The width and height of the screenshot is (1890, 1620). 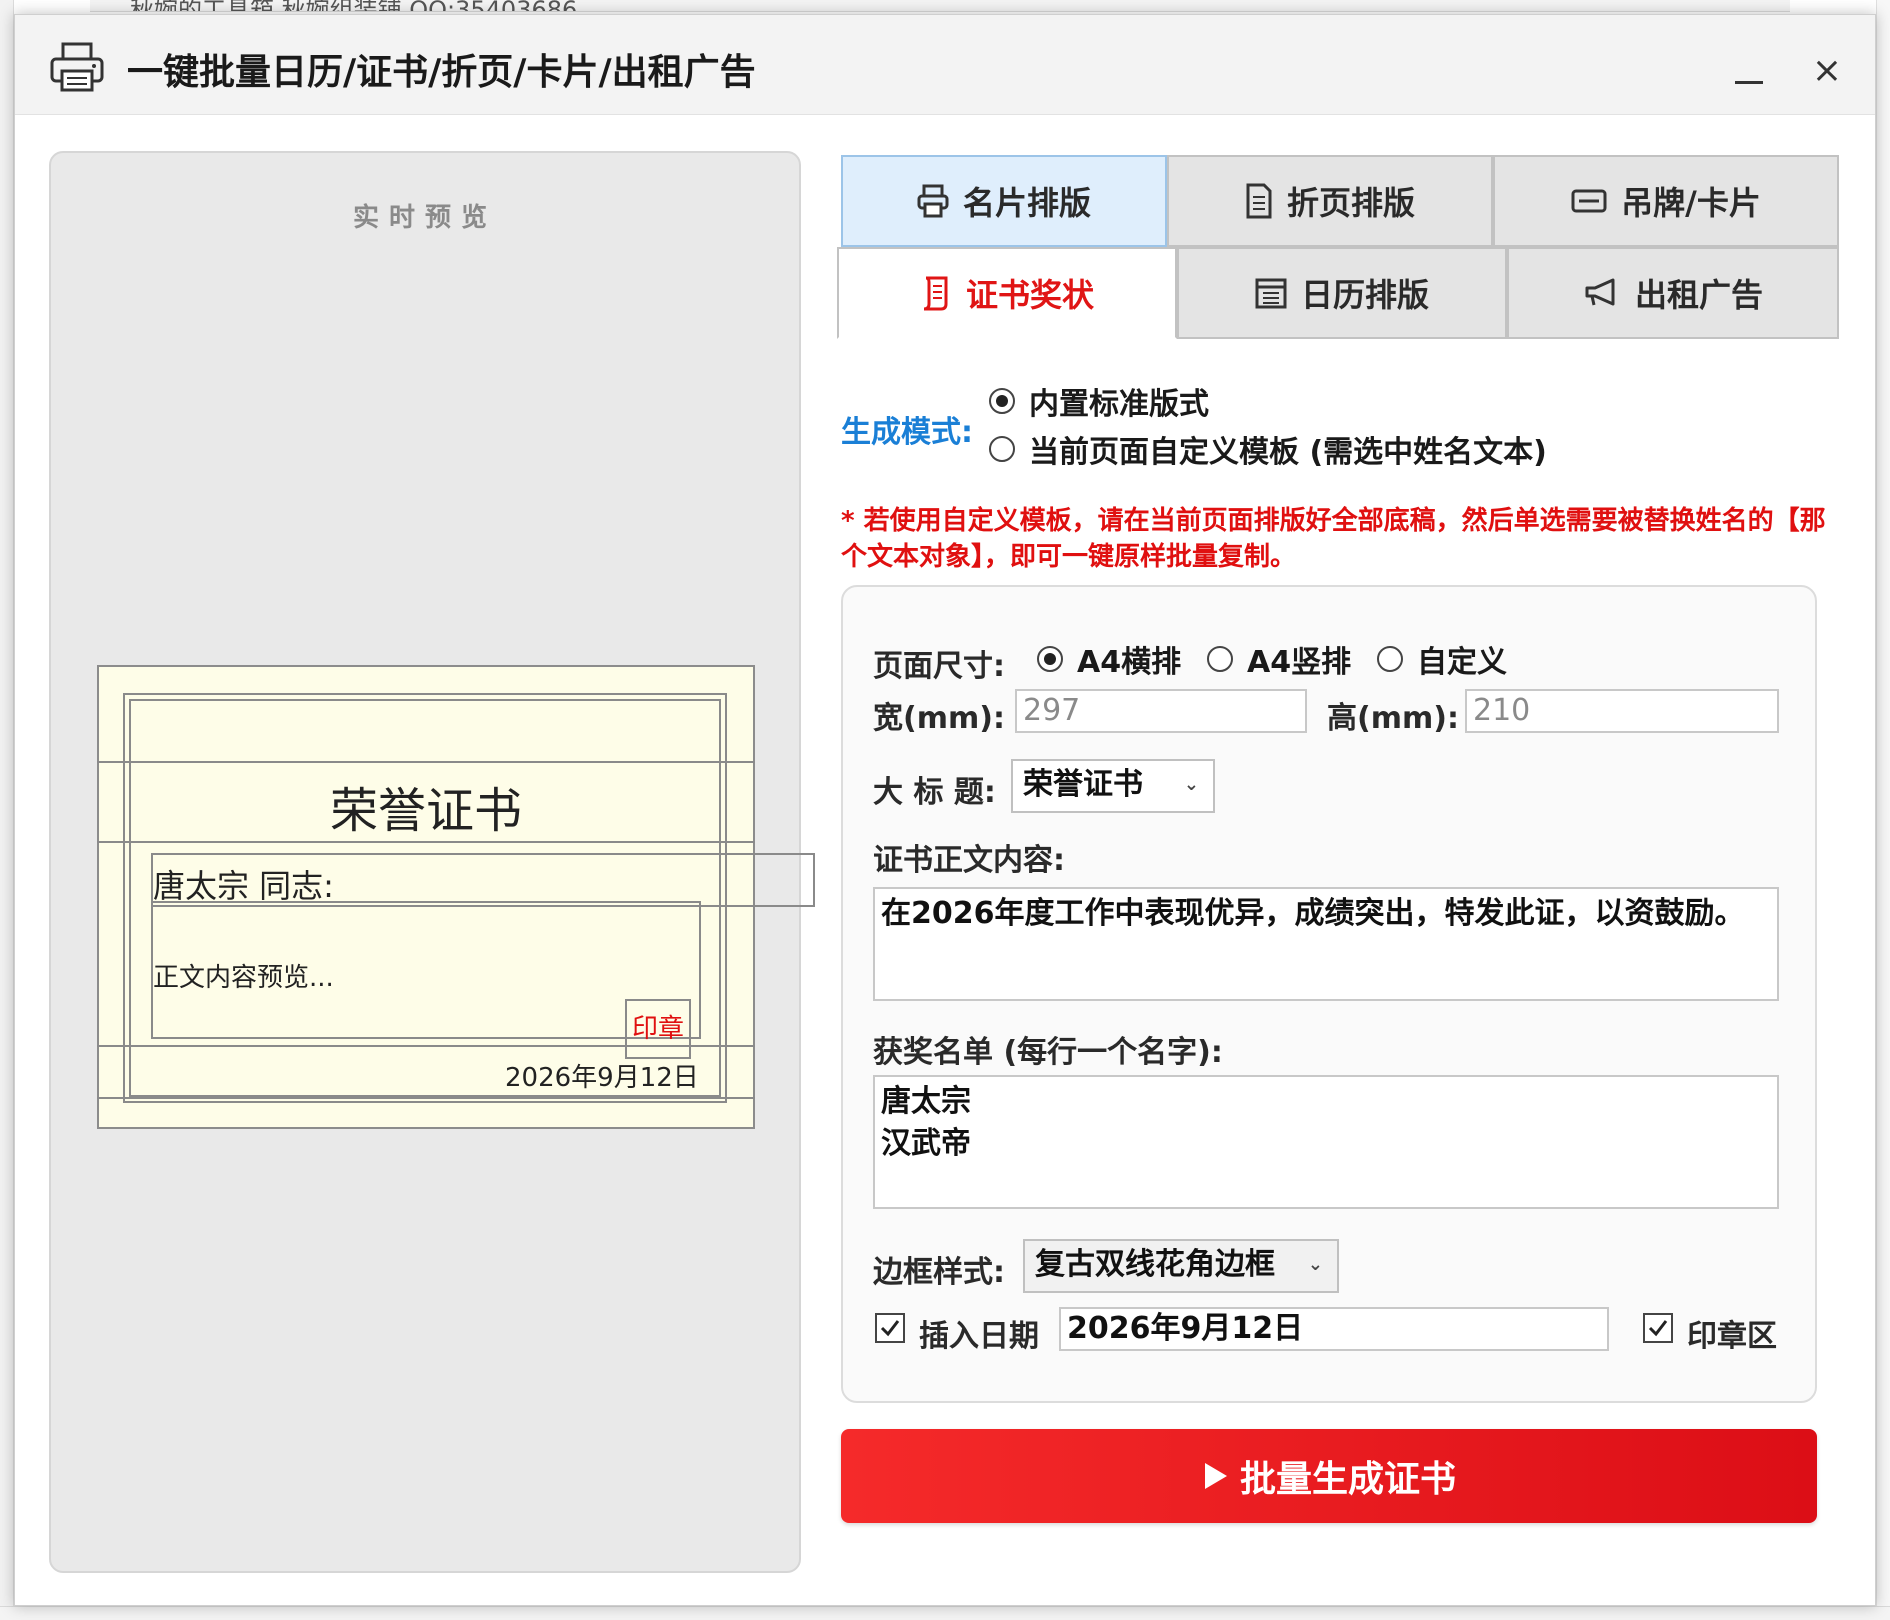 I want to click on page-size-option-label: A4横排, so click(x=1129, y=662).